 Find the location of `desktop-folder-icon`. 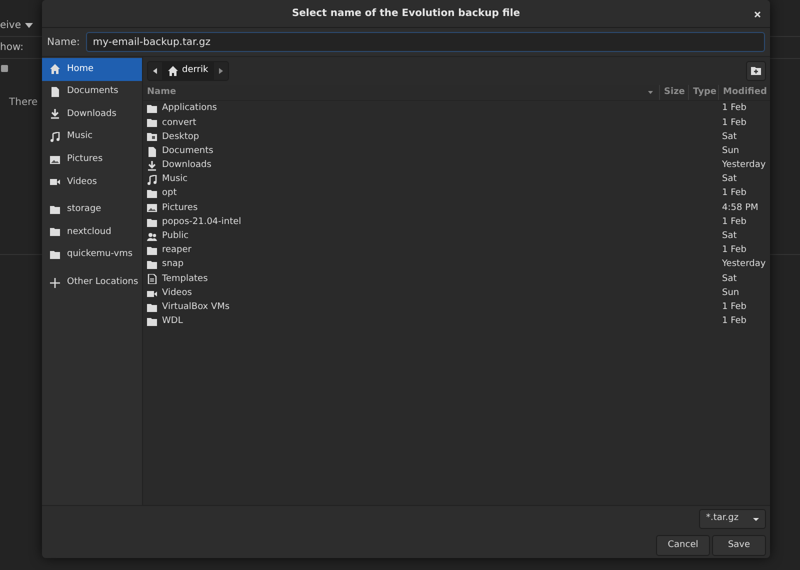

desktop-folder-icon is located at coordinates (152, 137).